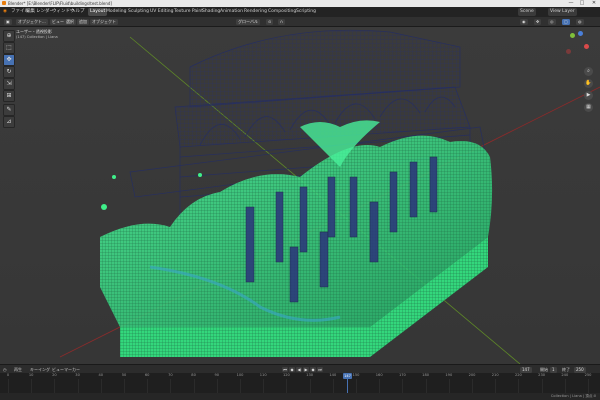 The width and height of the screenshot is (600, 400). Describe the element at coordinates (217, 375) in the screenshot. I see `timeline-tick-label: 90` at that location.